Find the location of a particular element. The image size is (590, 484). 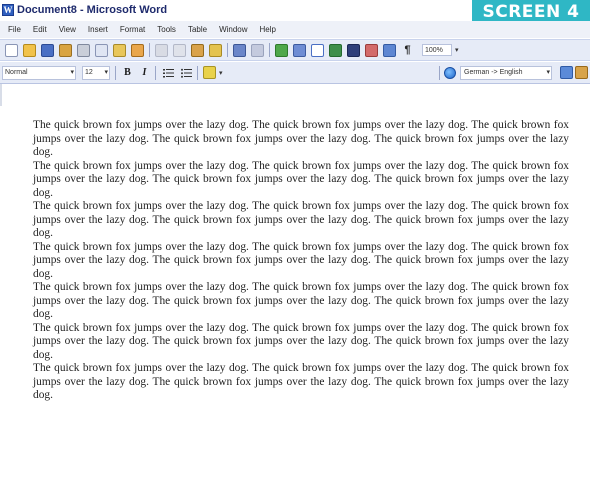

menu-tools: Tools is located at coordinates (166, 29).